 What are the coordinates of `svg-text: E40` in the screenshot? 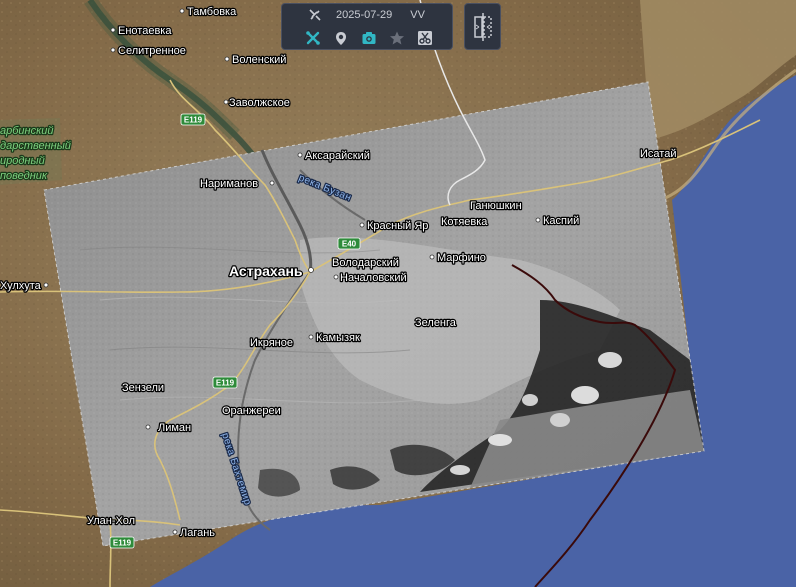 It's located at (349, 244).